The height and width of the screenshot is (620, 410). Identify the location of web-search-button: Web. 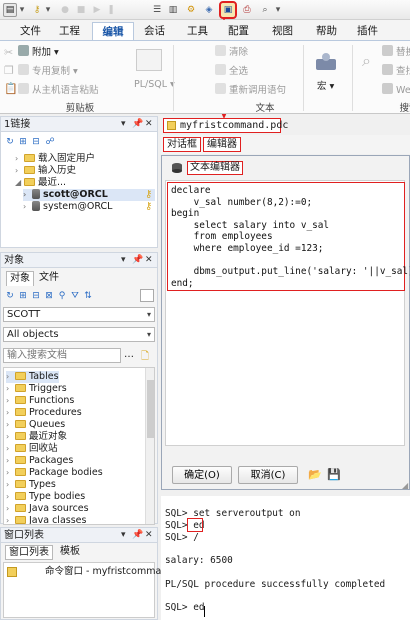
(396, 91).